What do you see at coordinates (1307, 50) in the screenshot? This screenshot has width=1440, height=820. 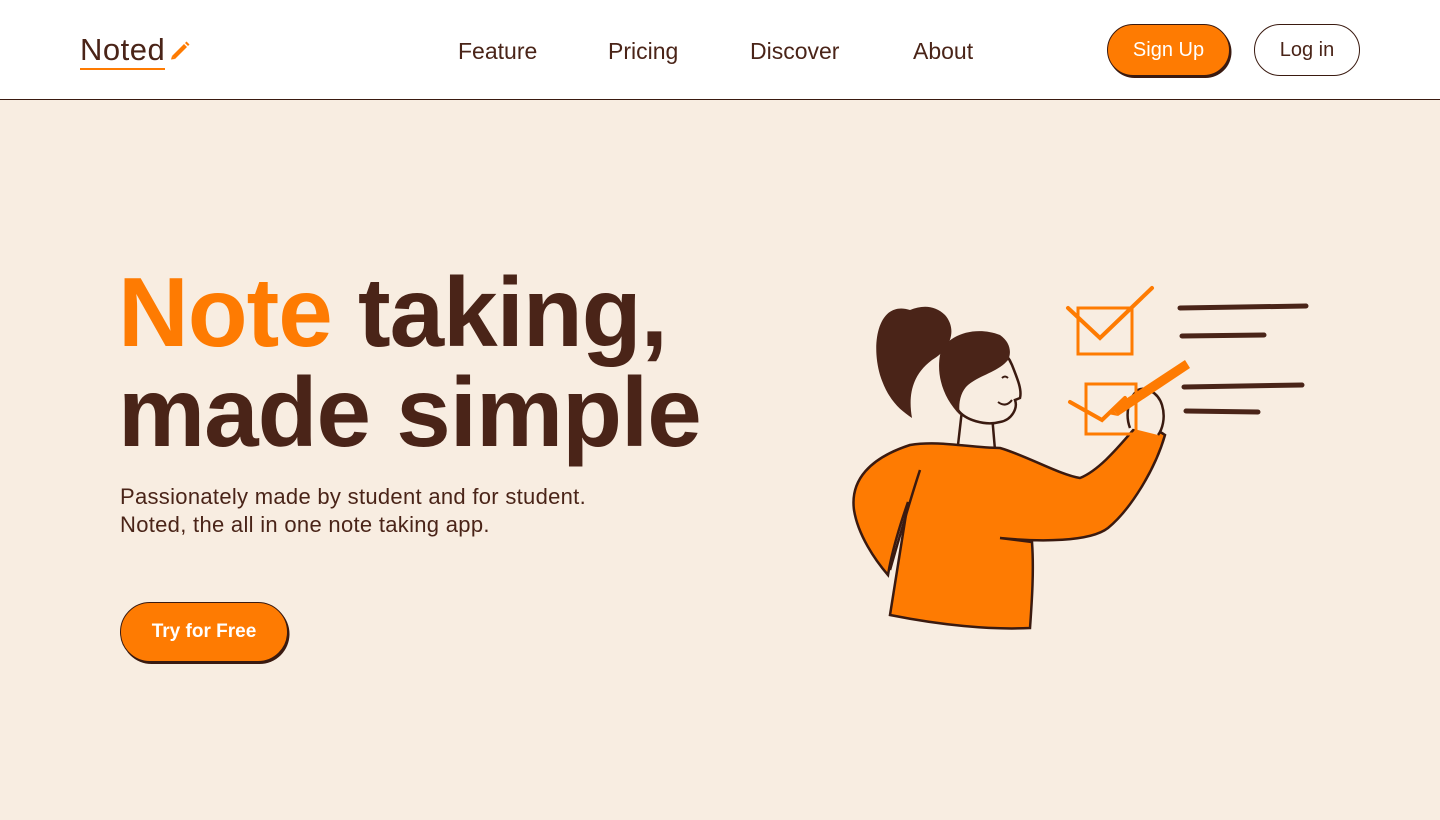 I see `log-in-button: Log in` at bounding box center [1307, 50].